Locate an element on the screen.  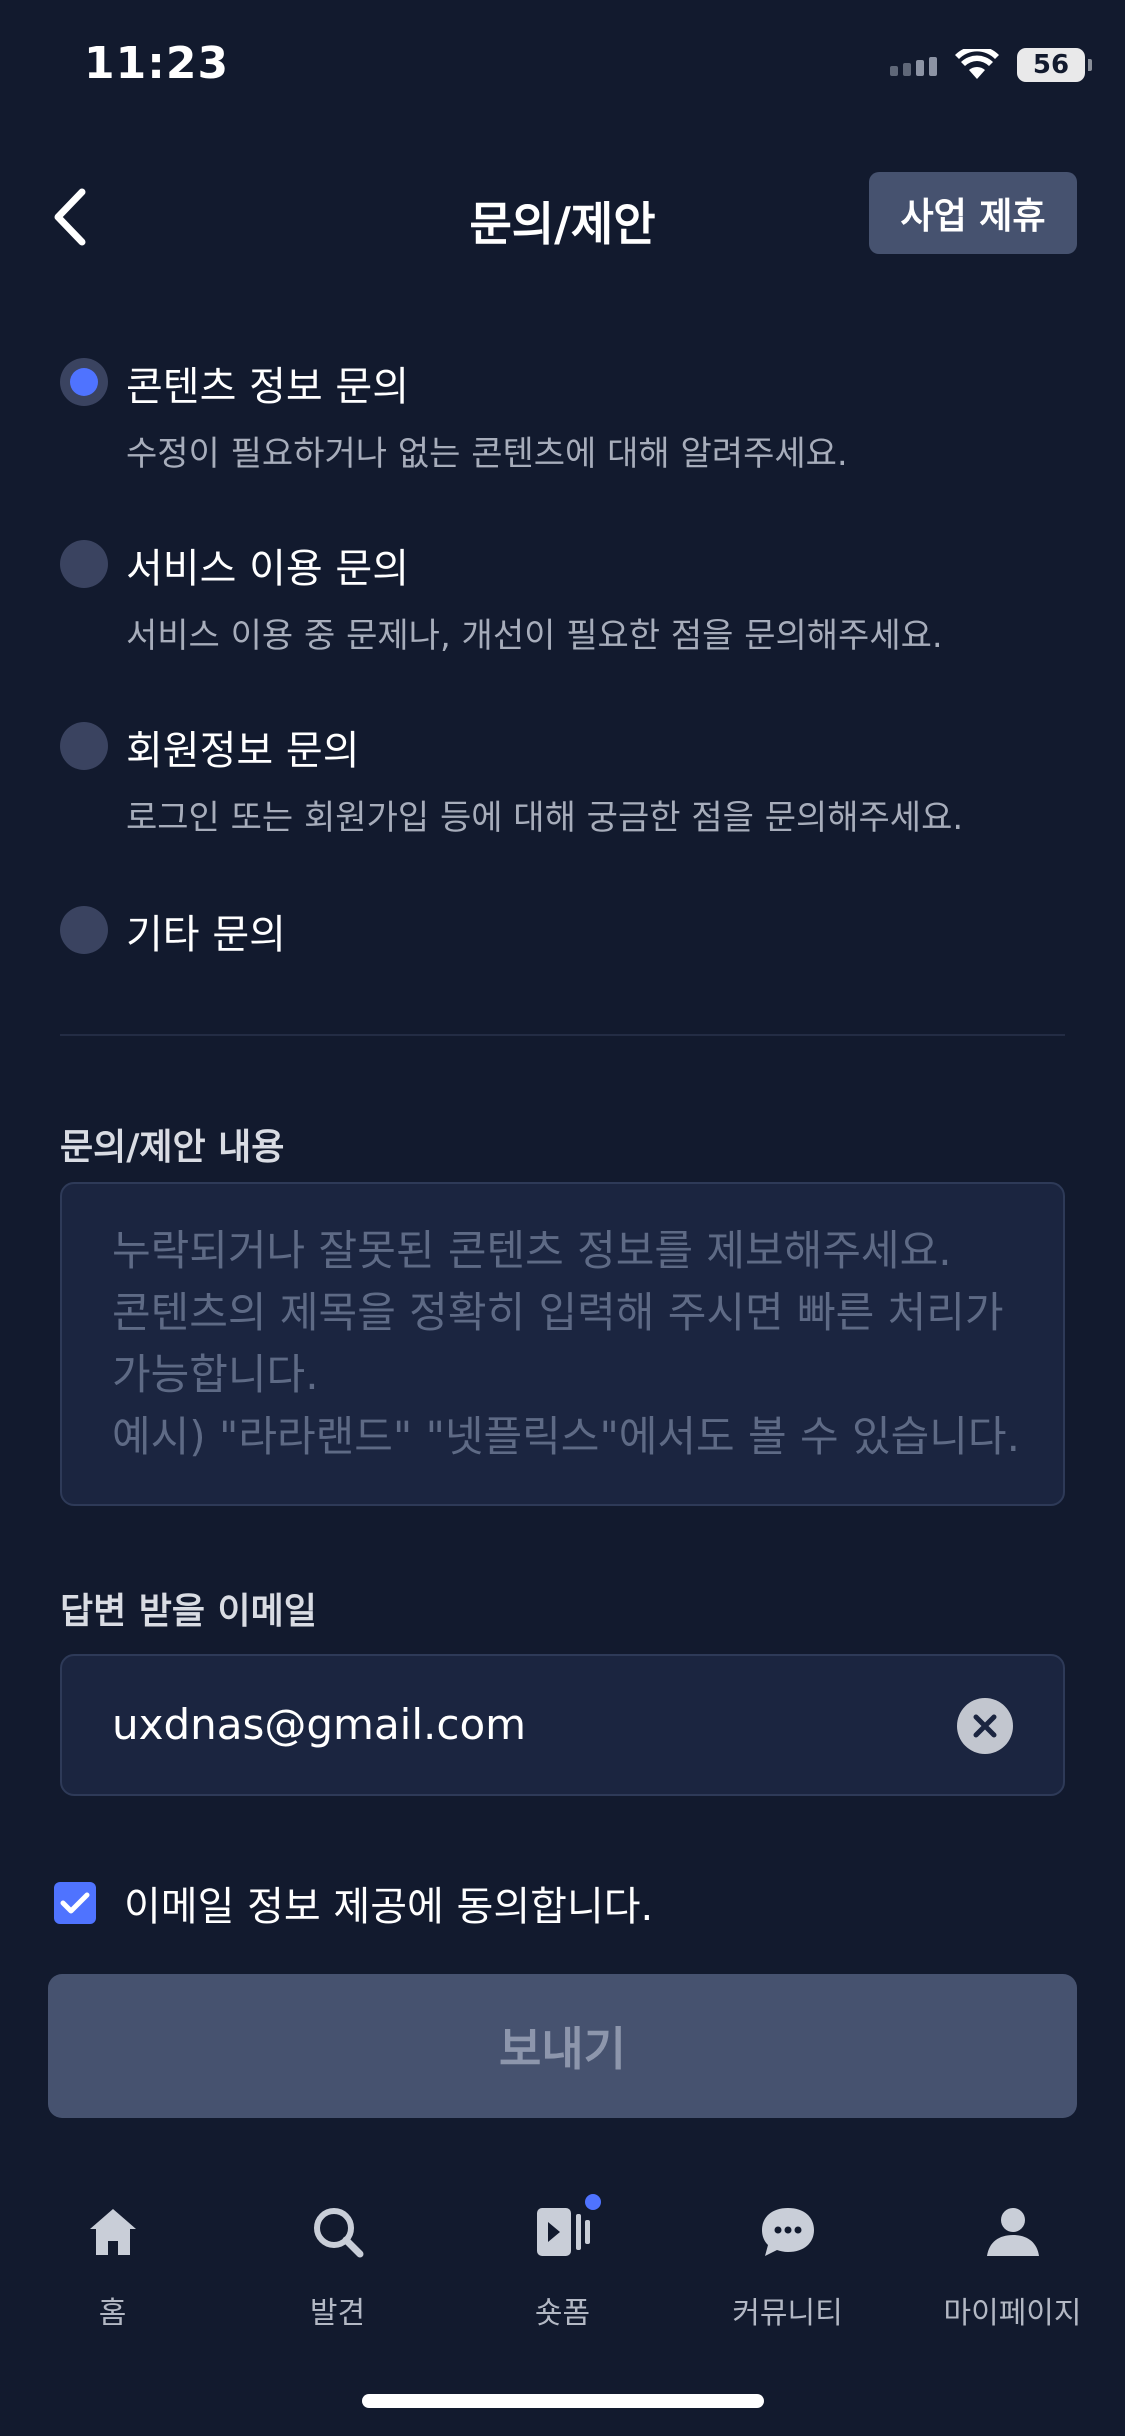
status-icons: 56 is located at coordinates (991, 65).